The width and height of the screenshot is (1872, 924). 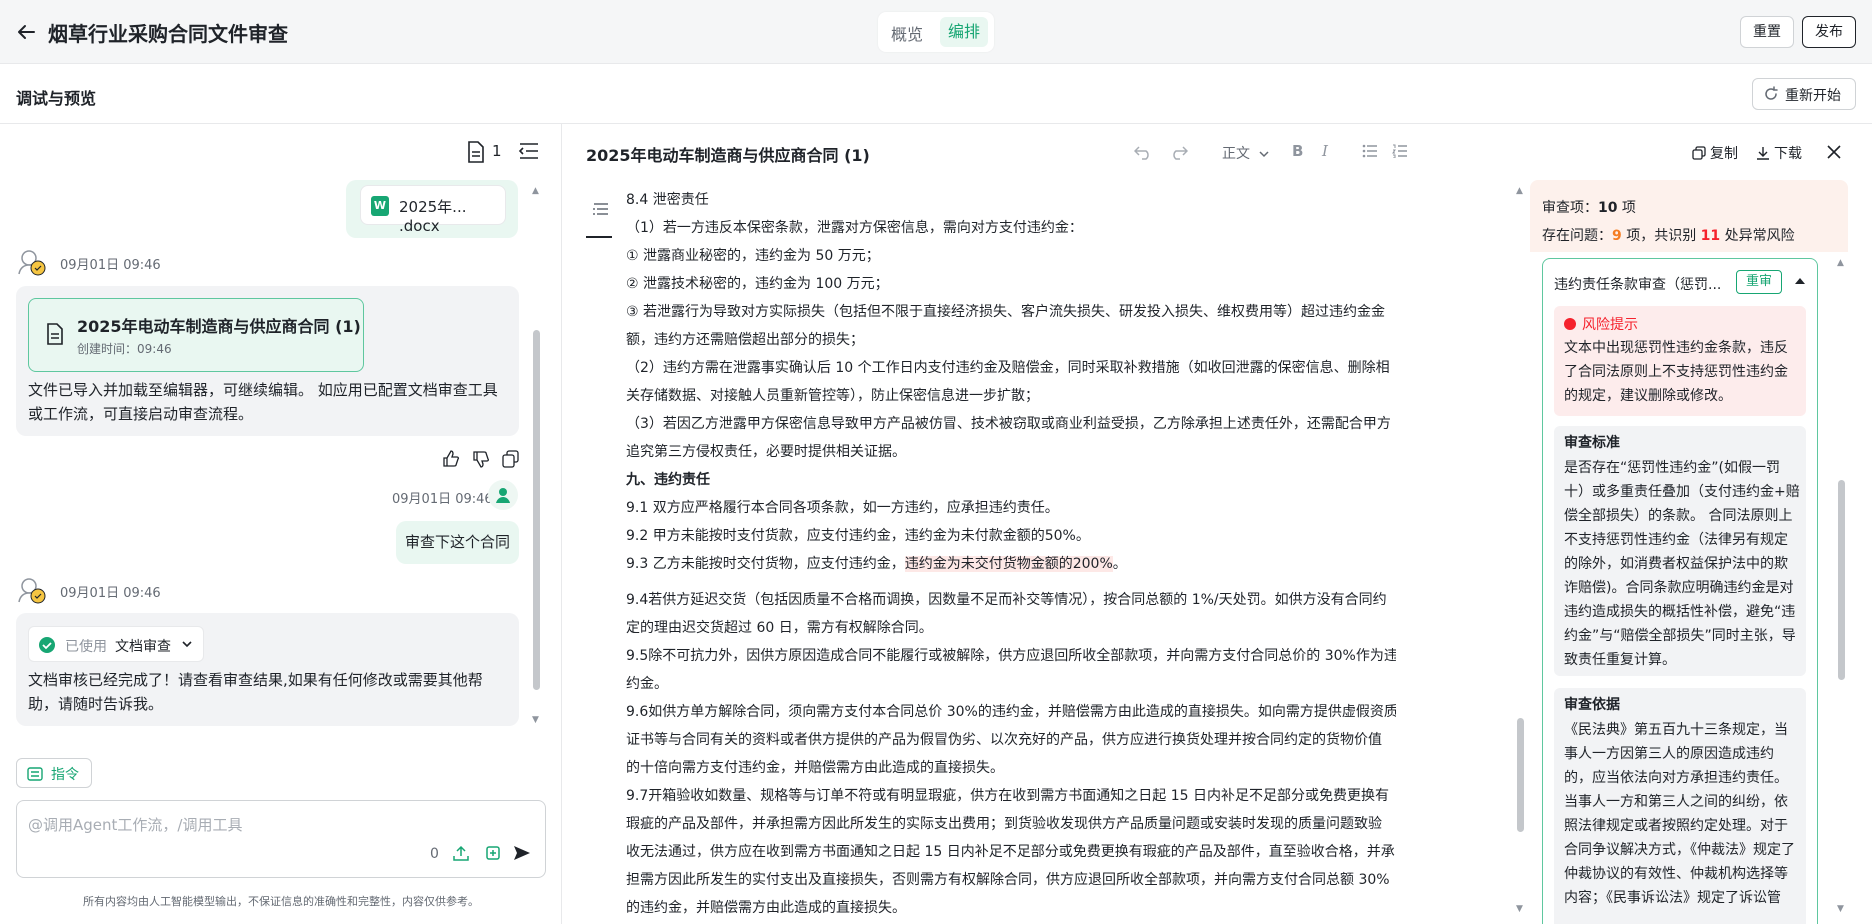 I want to click on message-actions, so click(x=482, y=459).